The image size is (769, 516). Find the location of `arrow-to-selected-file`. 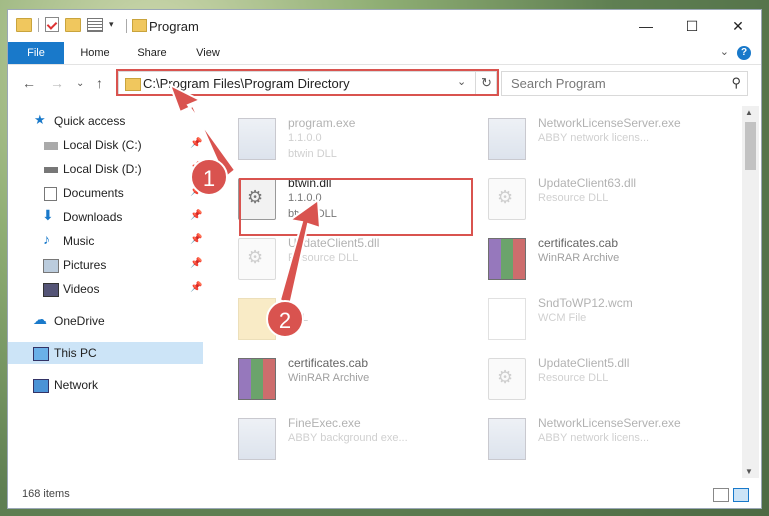

arrow-to-selected-file is located at coordinates (300, 252).